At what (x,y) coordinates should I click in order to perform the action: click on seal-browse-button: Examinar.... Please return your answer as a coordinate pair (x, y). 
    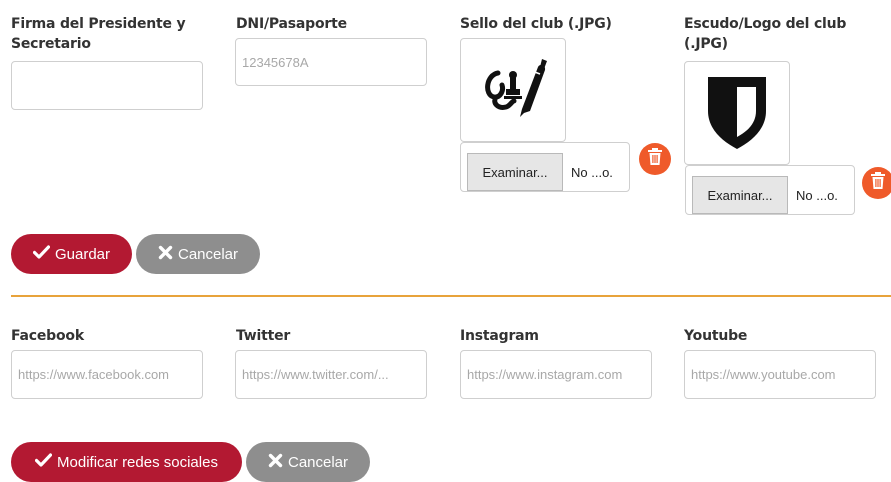
    Looking at the image, I should click on (515, 172).